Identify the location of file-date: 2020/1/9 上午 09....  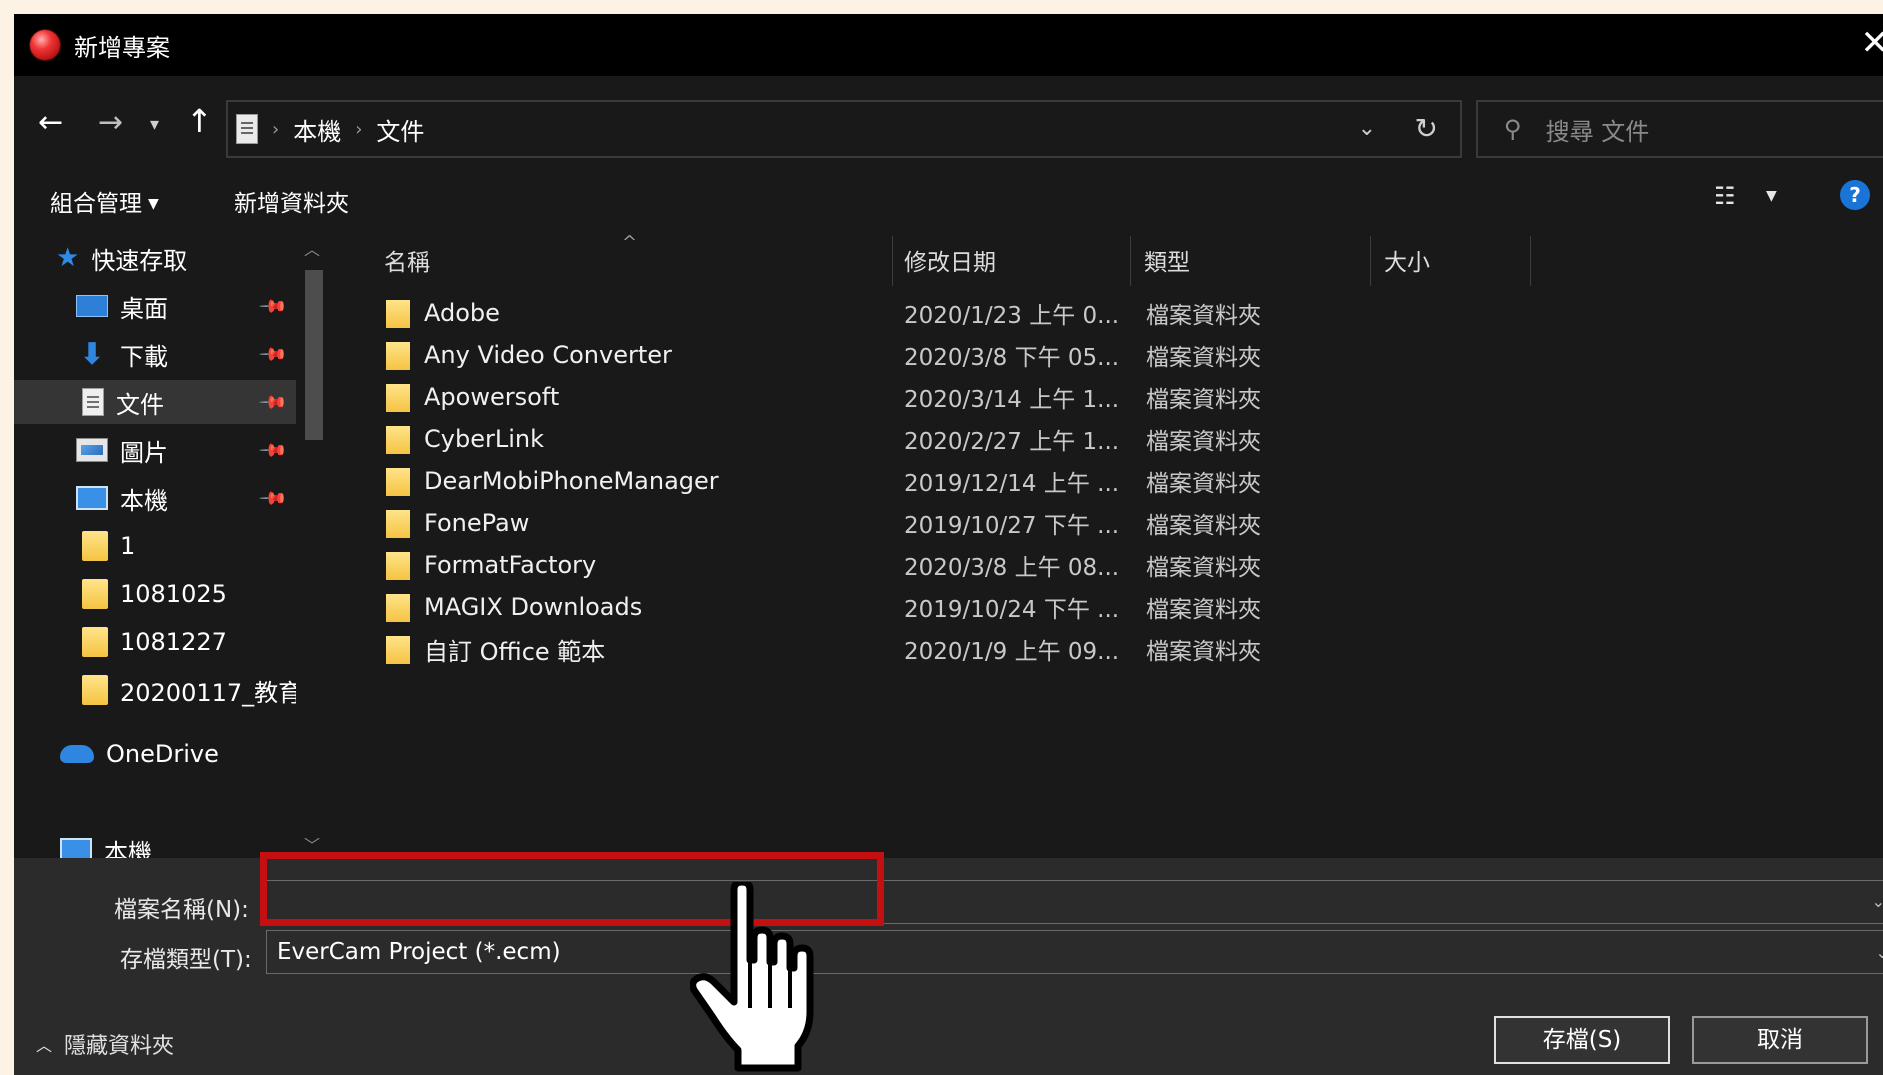
(1012, 652).